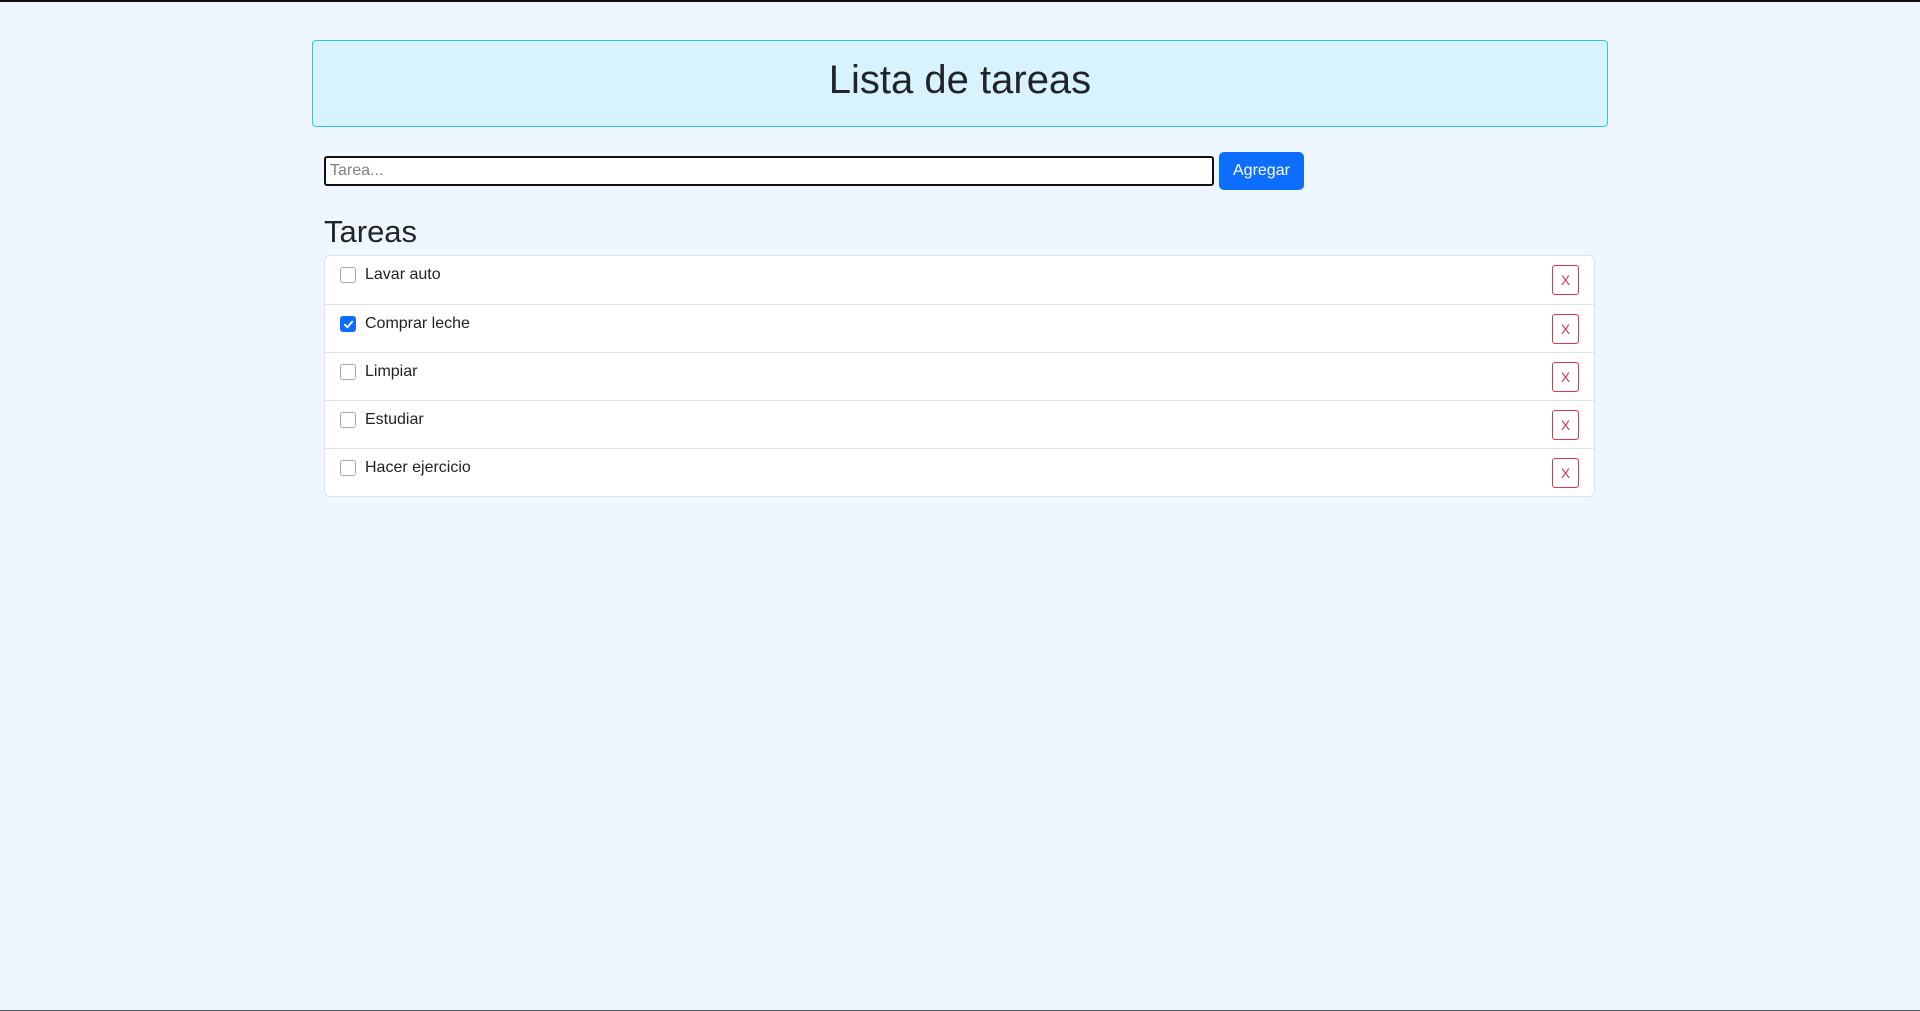 Image resolution: width=1920 pixels, height=1011 pixels. Describe the element at coordinates (959, 472) in the screenshot. I see `task-row: Hacer ejercicio X` at that location.